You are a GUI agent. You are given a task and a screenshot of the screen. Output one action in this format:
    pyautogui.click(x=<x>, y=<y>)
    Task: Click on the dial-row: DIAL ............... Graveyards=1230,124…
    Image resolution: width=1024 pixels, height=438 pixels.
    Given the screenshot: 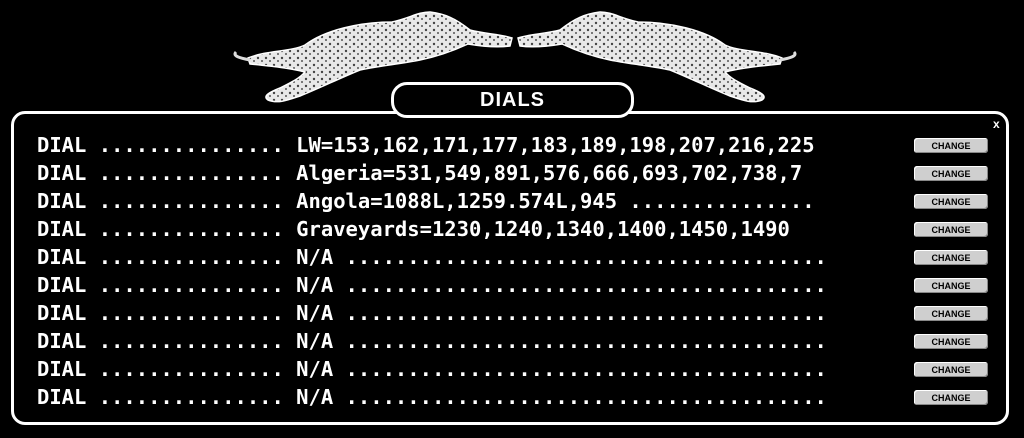 What is the action you would take?
    pyautogui.click(x=517, y=229)
    